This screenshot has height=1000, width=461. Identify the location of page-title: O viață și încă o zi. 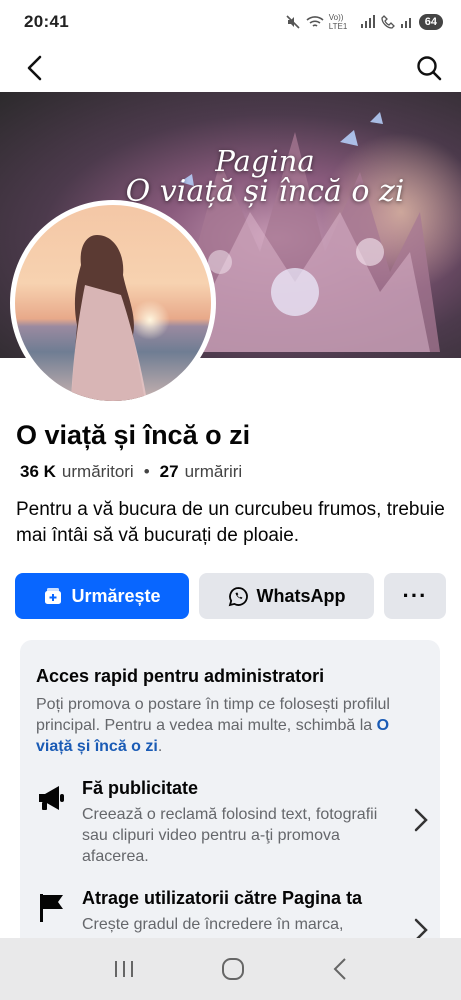
(133, 435).